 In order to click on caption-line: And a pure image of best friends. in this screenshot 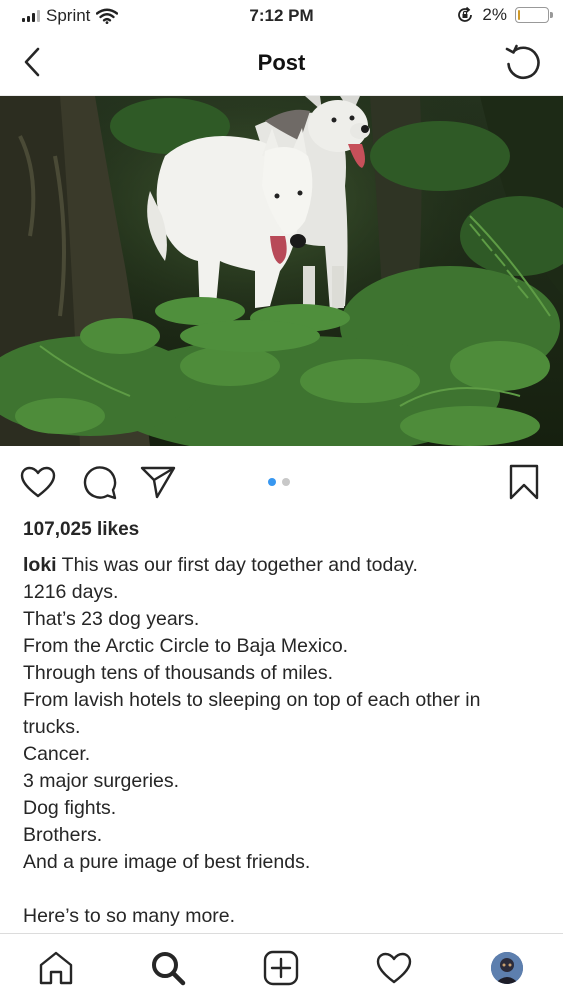, I will do `click(167, 862)`.